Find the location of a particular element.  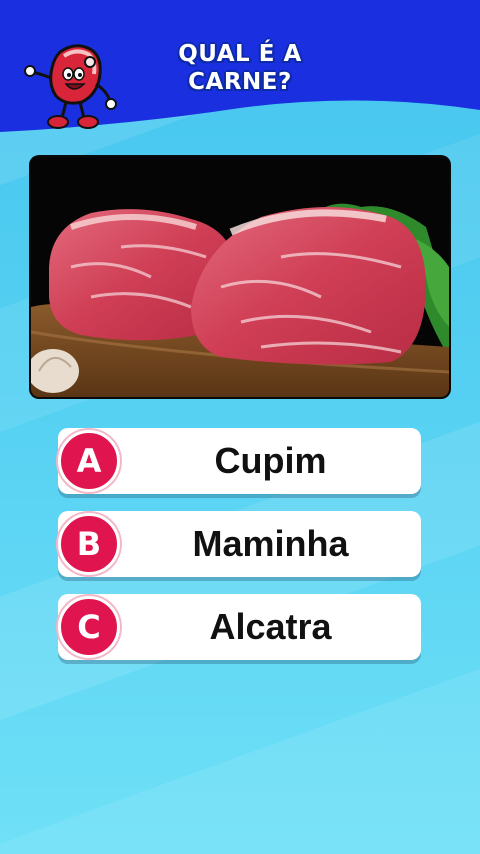

title-line-2: CARNE? is located at coordinates (240, 82).